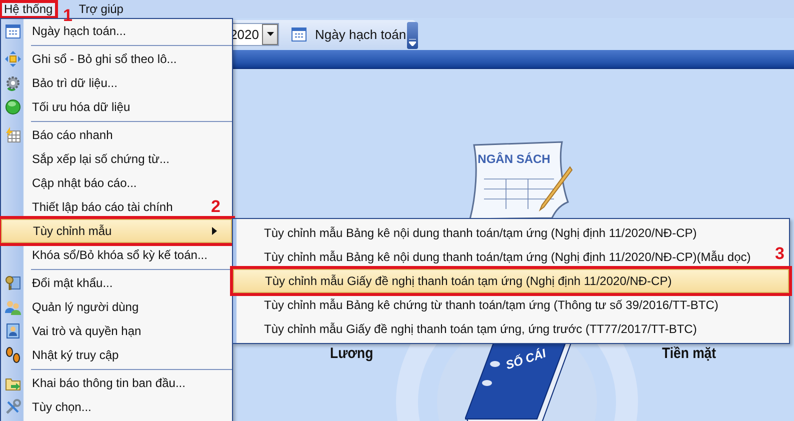  Describe the element at coordinates (73, 307) in the screenshot. I see `menu-item: Quản lý người dùng` at that location.